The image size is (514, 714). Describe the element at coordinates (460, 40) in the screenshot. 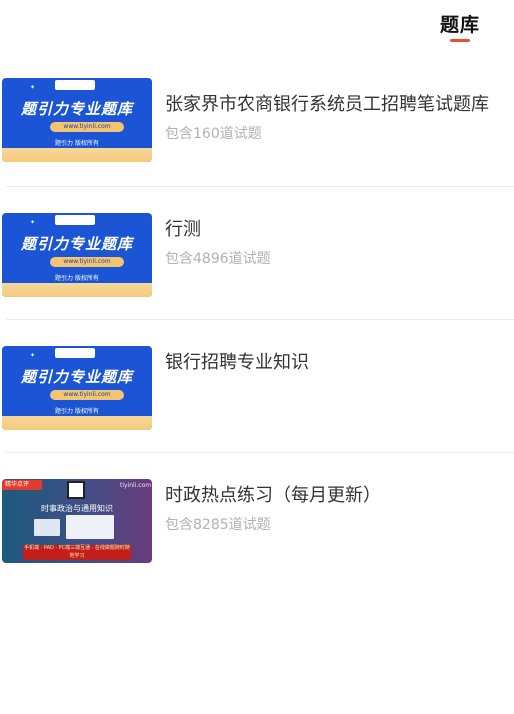

I see `active-tab-indicator` at that location.